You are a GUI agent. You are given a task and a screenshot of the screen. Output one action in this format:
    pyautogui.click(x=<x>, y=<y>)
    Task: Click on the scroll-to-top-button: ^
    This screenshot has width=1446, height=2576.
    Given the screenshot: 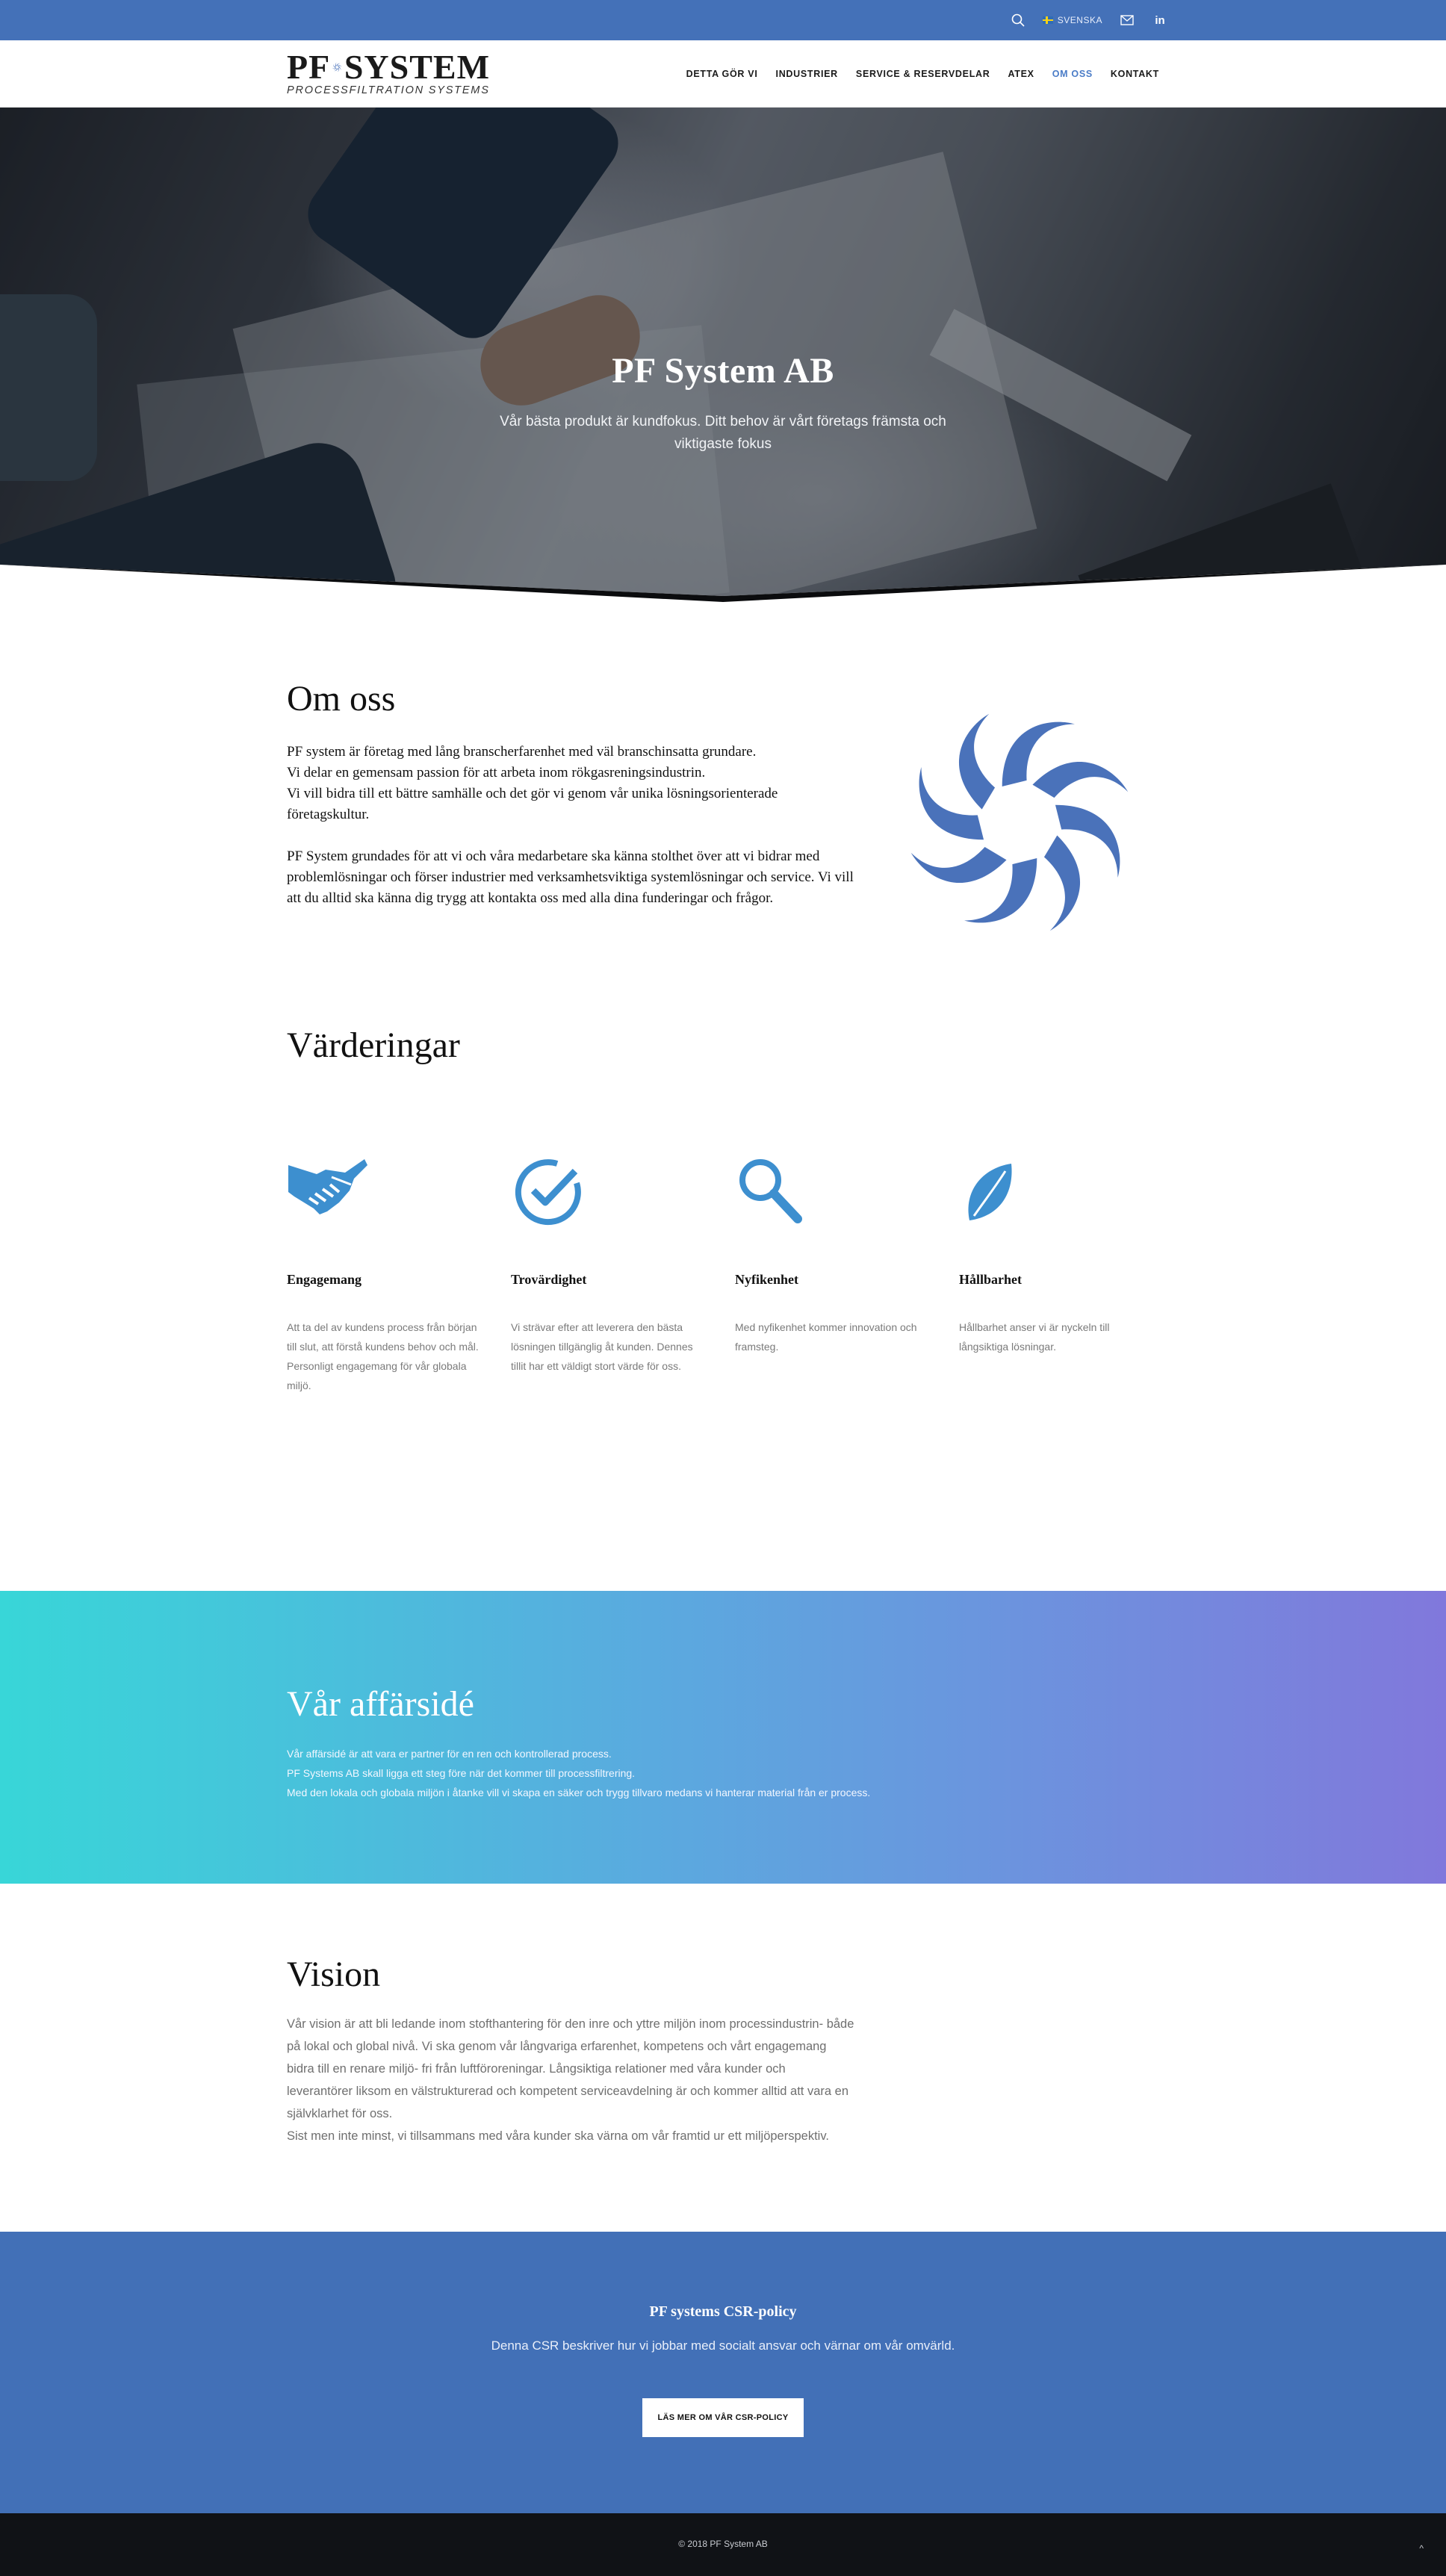 What is the action you would take?
    pyautogui.click(x=1421, y=2548)
    